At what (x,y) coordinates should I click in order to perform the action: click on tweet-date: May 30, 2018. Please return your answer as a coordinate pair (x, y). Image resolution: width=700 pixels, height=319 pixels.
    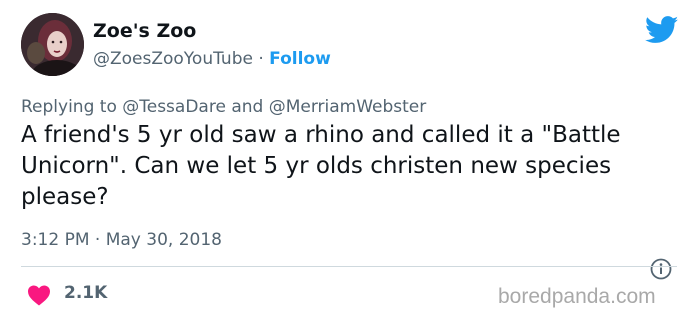
    Looking at the image, I should click on (163, 240).